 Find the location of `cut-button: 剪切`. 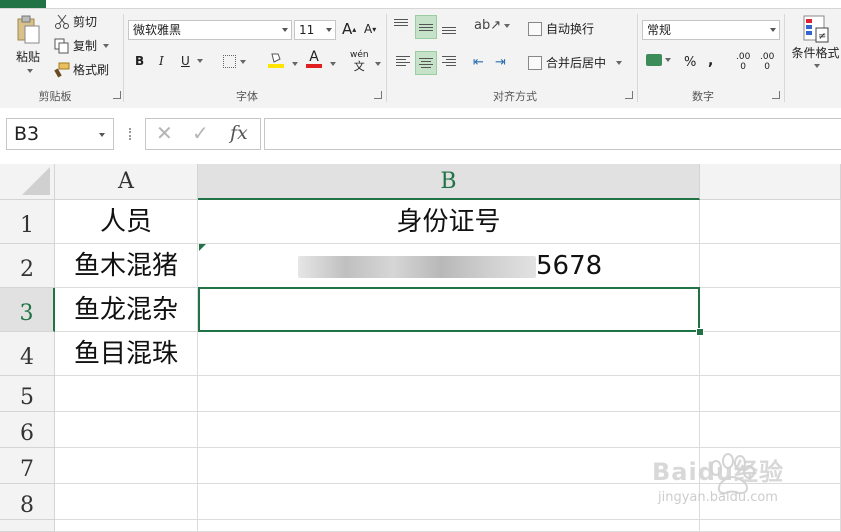

cut-button: 剪切 is located at coordinates (75, 21).